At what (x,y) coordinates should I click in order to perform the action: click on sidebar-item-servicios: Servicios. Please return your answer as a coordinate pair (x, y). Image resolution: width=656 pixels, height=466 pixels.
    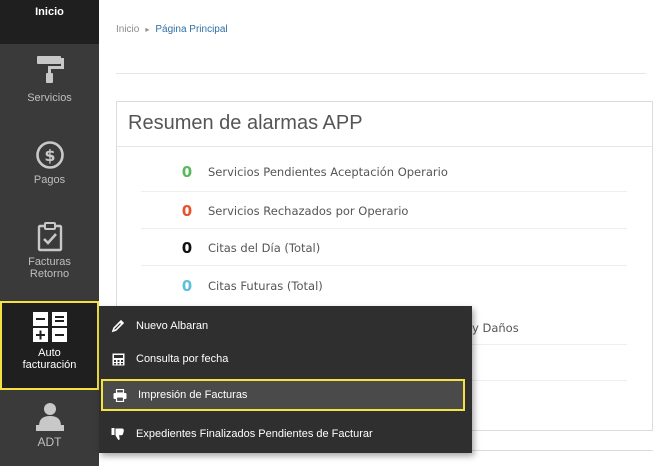
    Looking at the image, I should click on (49, 87).